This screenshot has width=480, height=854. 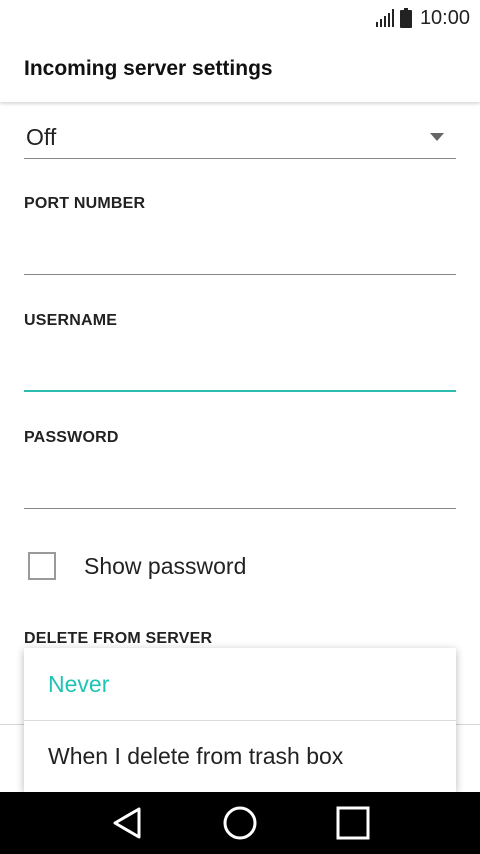 I want to click on password-input, so click(x=240, y=489).